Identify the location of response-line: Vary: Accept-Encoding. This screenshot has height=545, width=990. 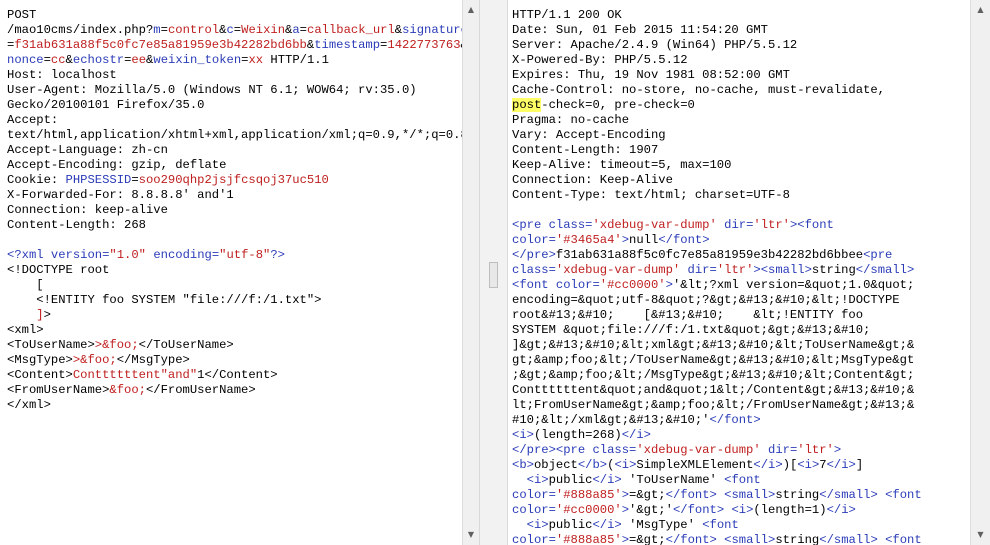
(717, 135).